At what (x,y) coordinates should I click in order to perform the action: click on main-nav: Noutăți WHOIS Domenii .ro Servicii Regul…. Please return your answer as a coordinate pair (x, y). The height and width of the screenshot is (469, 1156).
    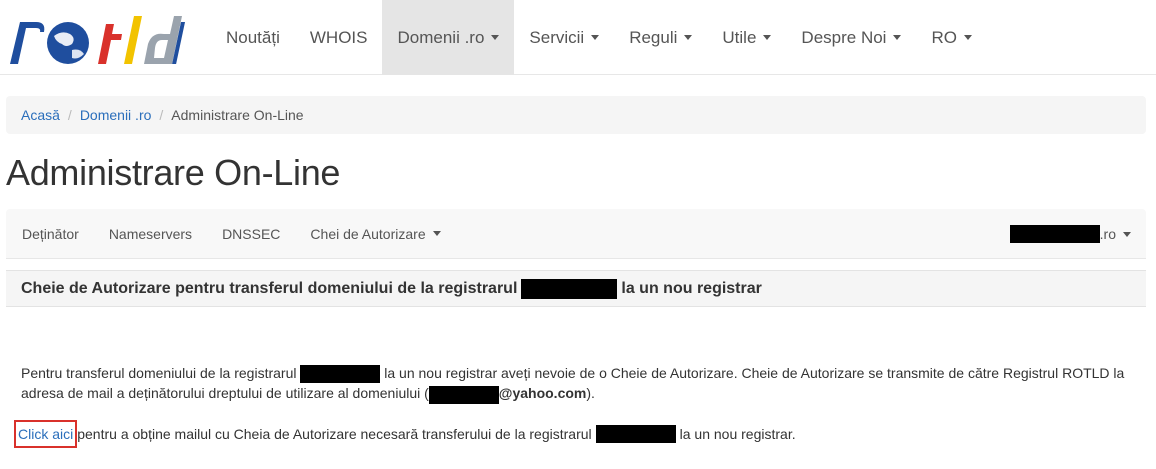
    Looking at the image, I should click on (599, 37).